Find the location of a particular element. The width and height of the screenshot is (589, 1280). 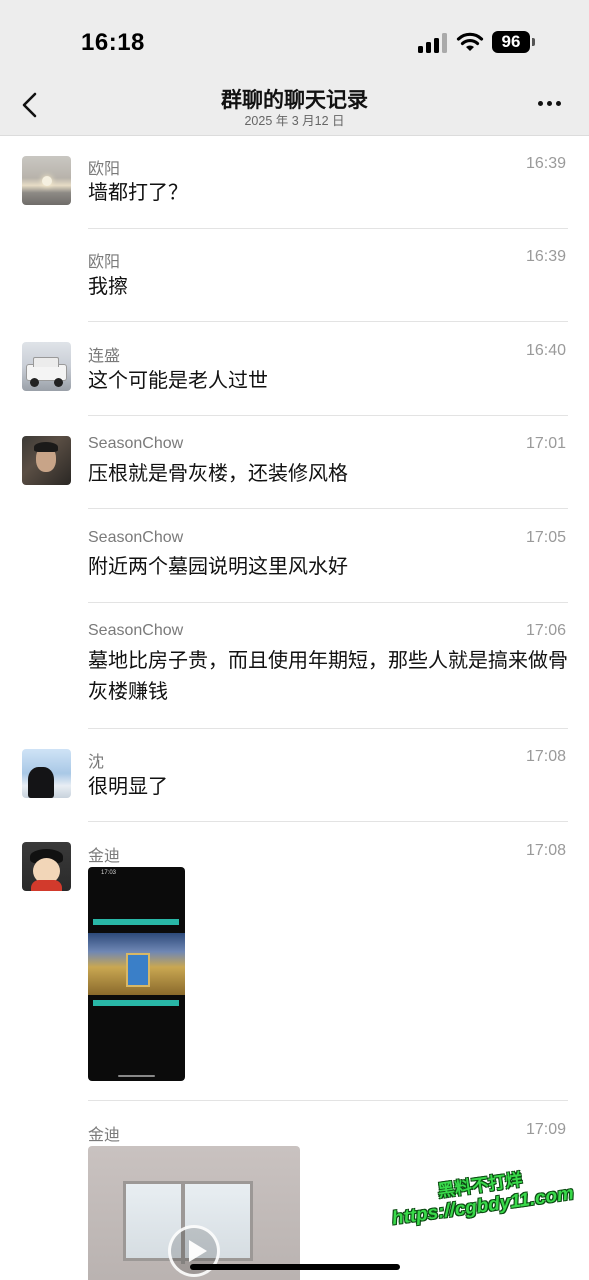

image-clock-text: 17:03 is located at coordinates (109, 873).